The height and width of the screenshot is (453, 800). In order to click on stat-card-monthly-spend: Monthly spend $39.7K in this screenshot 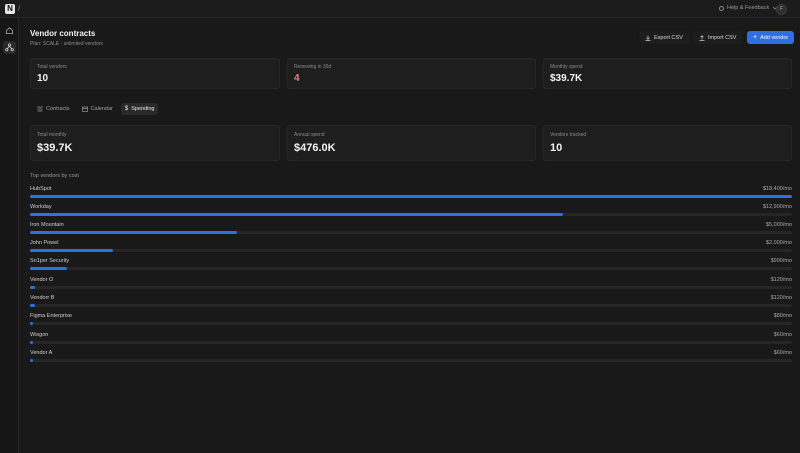, I will do `click(667, 73)`.